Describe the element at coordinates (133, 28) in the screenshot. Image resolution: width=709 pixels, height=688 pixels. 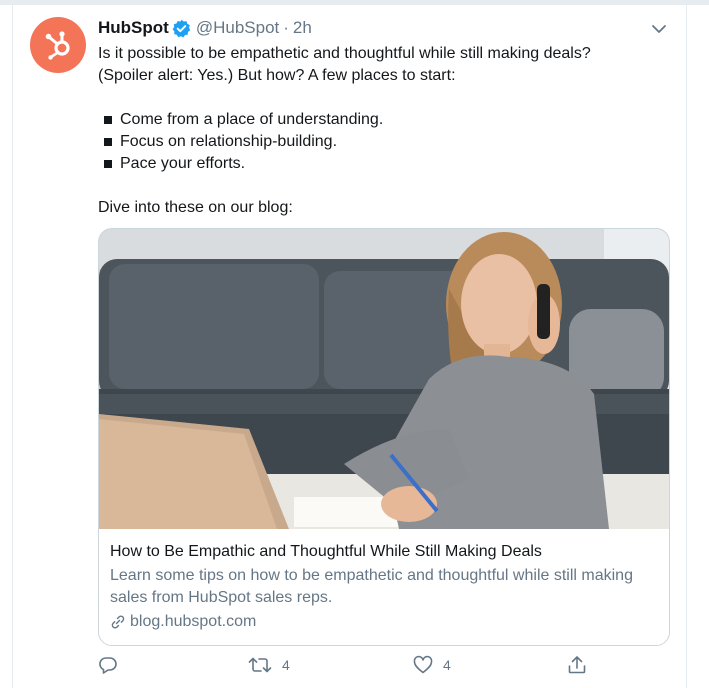
I see `author-name: HubSpot` at that location.